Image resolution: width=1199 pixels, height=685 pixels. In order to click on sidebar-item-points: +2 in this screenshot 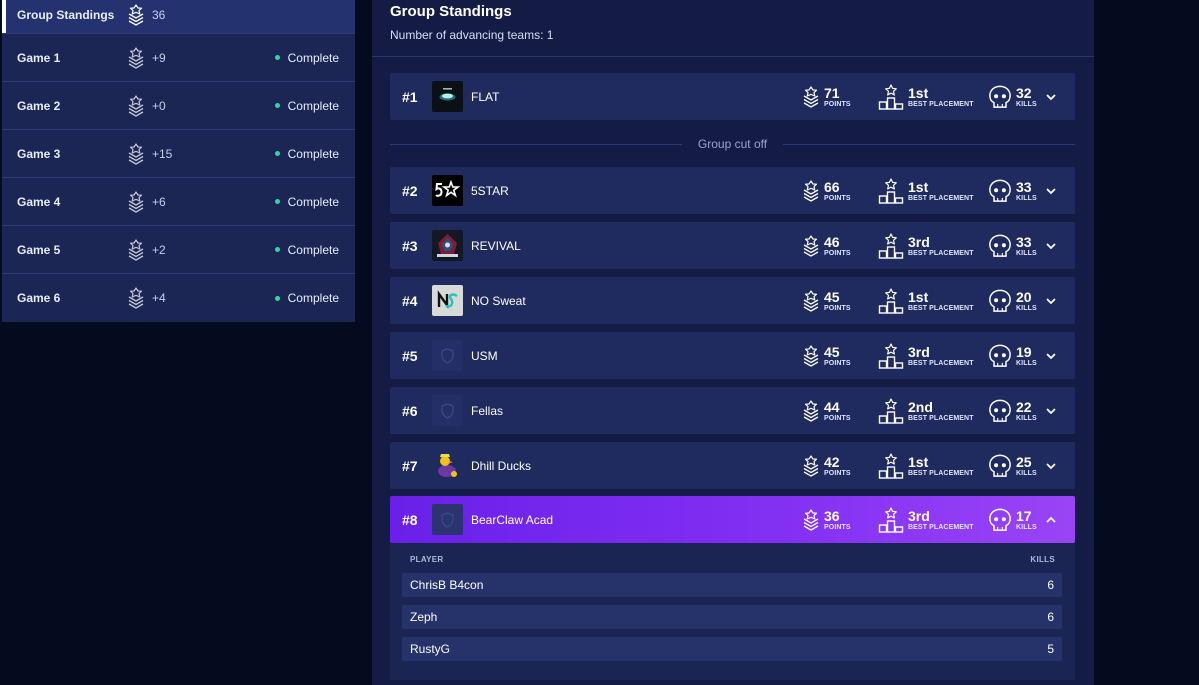, I will do `click(159, 249)`.